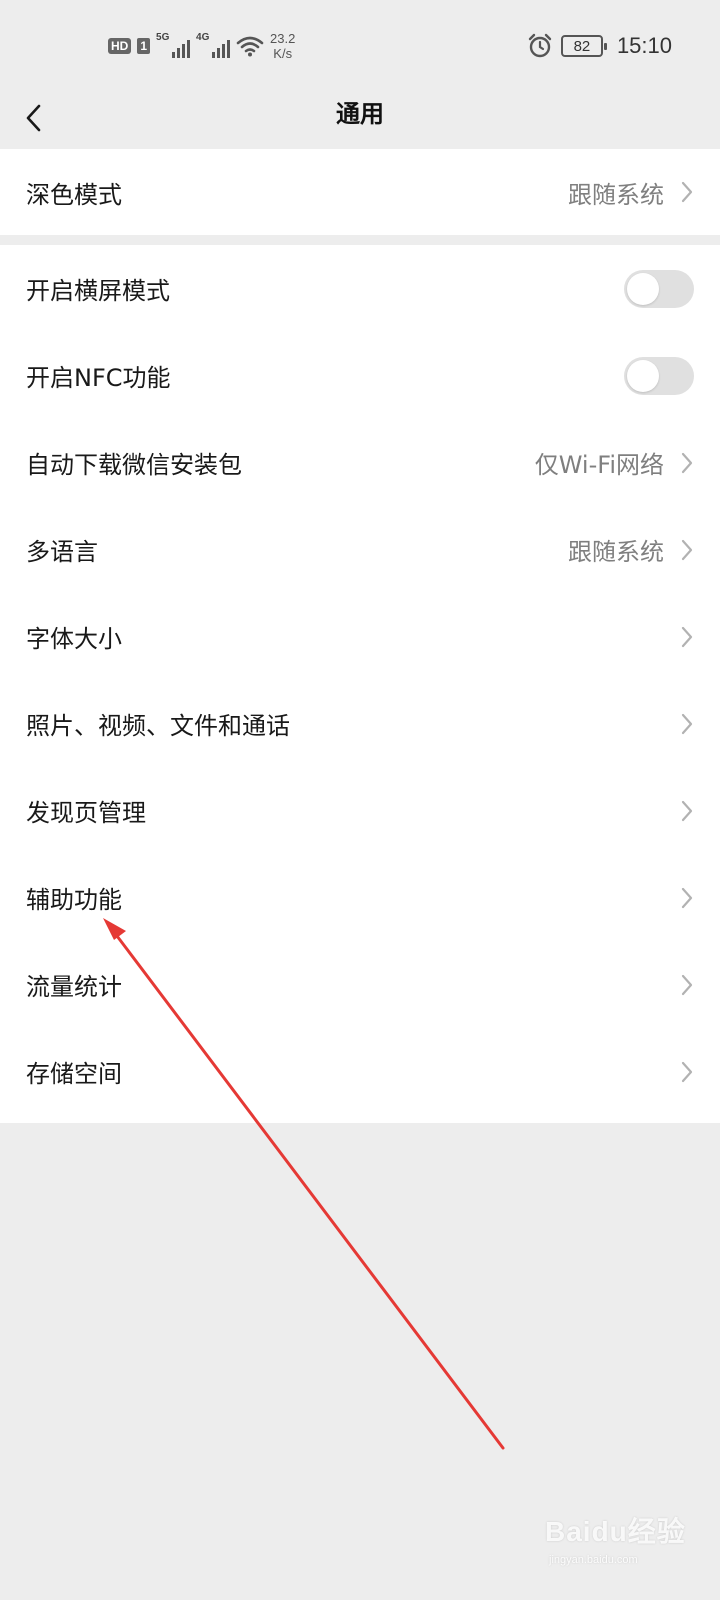 This screenshot has width=720, height=1600. I want to click on network-speed-unit: K/s, so click(283, 53).